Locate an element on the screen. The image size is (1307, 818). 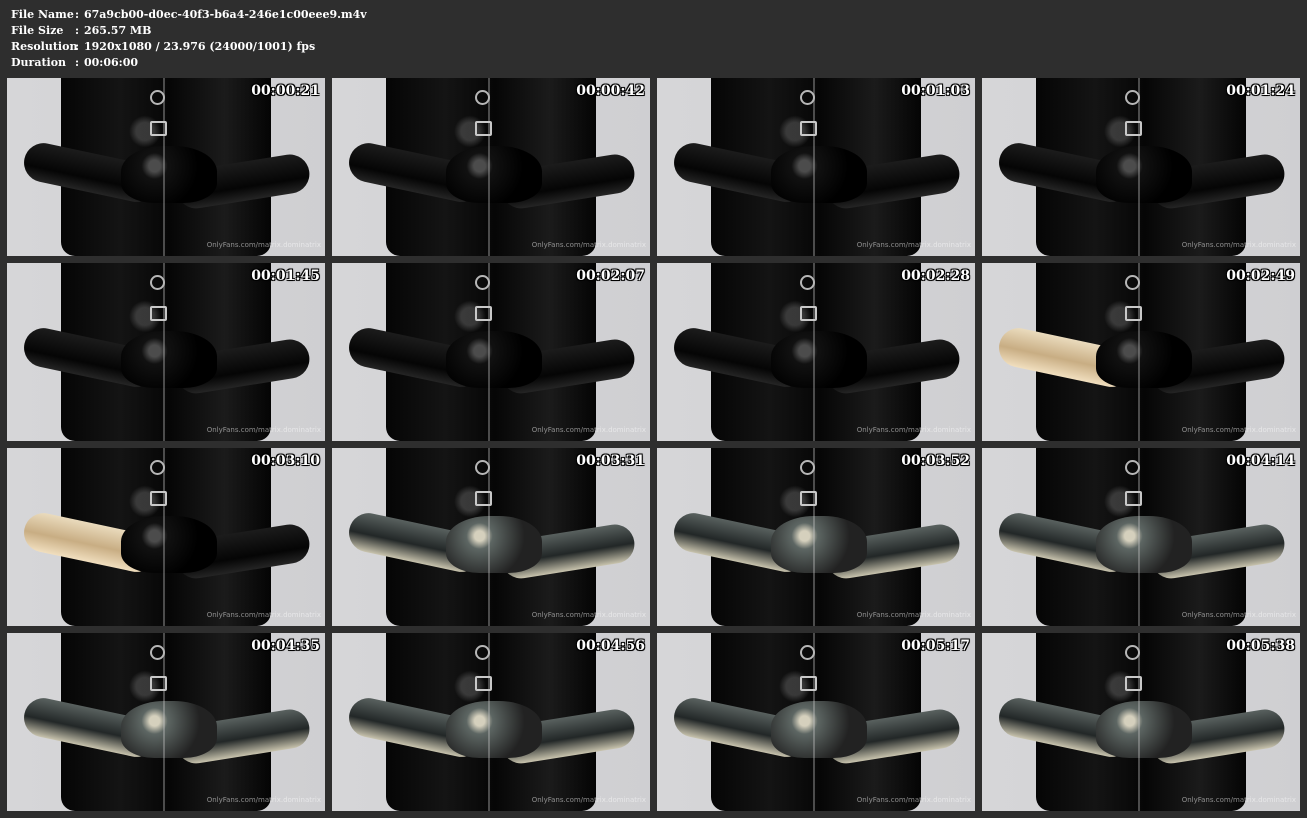
thumbnail-timestamp: 00:02:49 is located at coordinates (1260, 276).